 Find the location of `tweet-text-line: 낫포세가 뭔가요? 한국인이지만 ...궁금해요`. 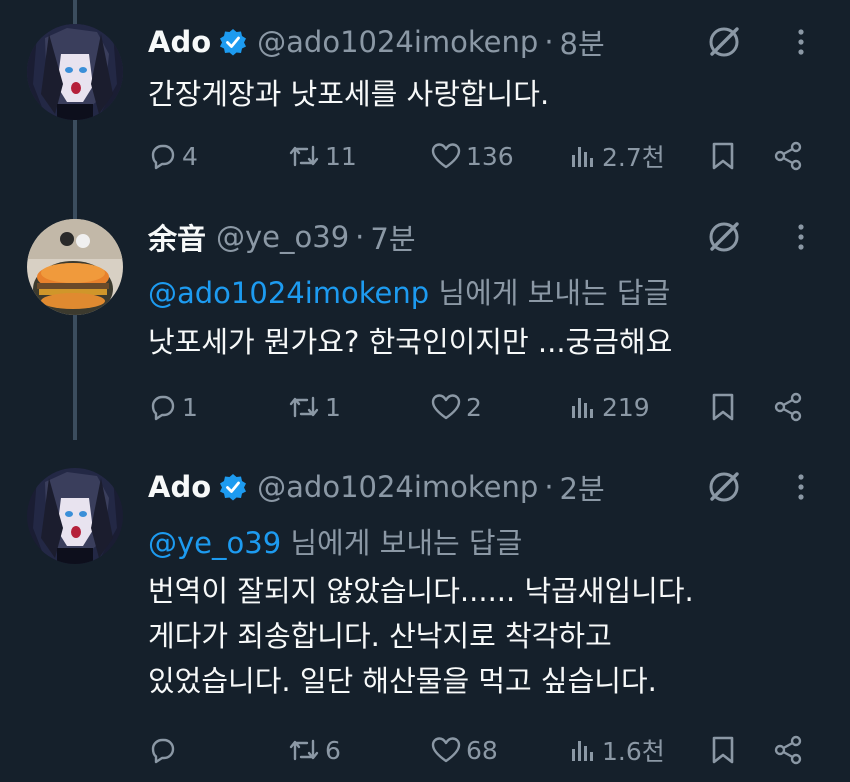

tweet-text-line: 낫포세가 뭔가요? 한국인이지만 ...궁금해요 is located at coordinates (410, 342).